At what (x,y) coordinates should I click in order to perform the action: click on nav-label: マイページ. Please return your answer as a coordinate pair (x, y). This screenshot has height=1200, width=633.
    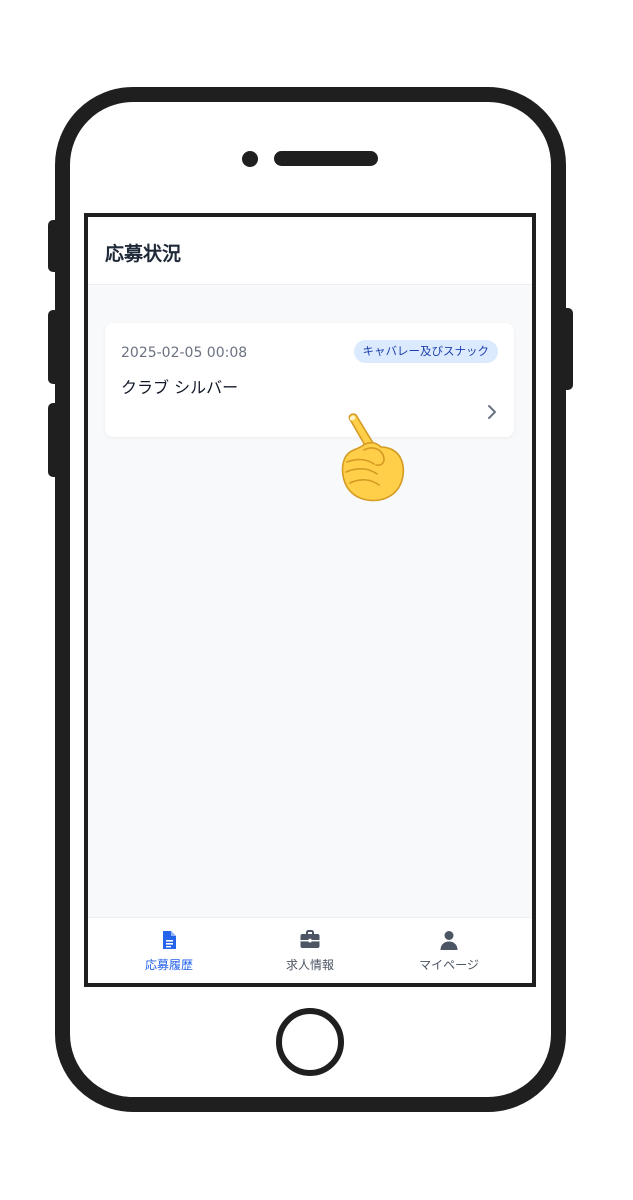
    Looking at the image, I should click on (449, 965).